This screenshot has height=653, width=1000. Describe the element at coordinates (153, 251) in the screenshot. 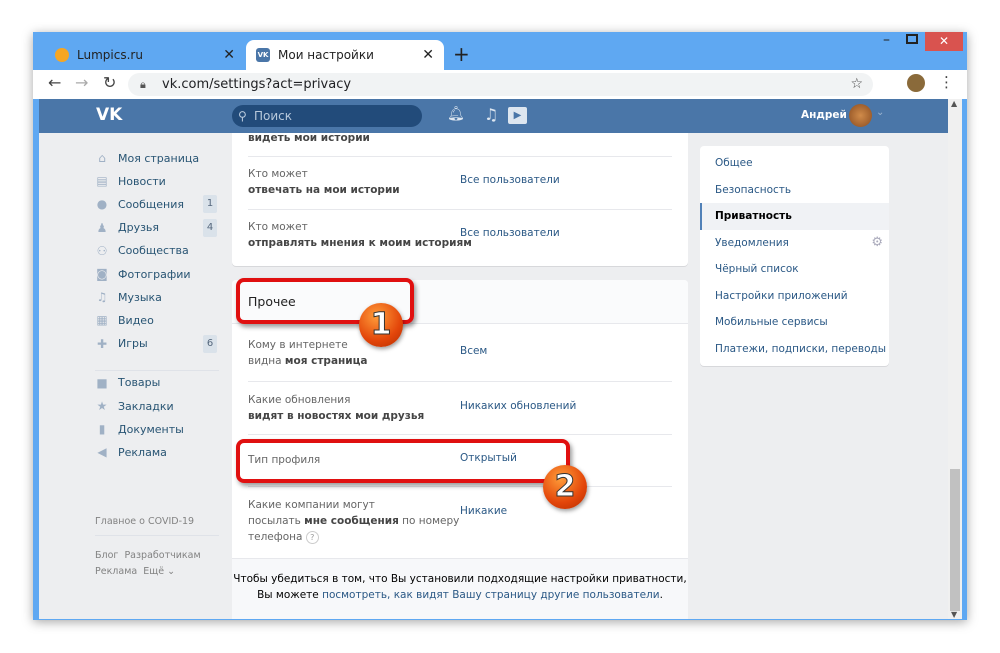

I see `sidebar-item-label: Сообщества` at that location.